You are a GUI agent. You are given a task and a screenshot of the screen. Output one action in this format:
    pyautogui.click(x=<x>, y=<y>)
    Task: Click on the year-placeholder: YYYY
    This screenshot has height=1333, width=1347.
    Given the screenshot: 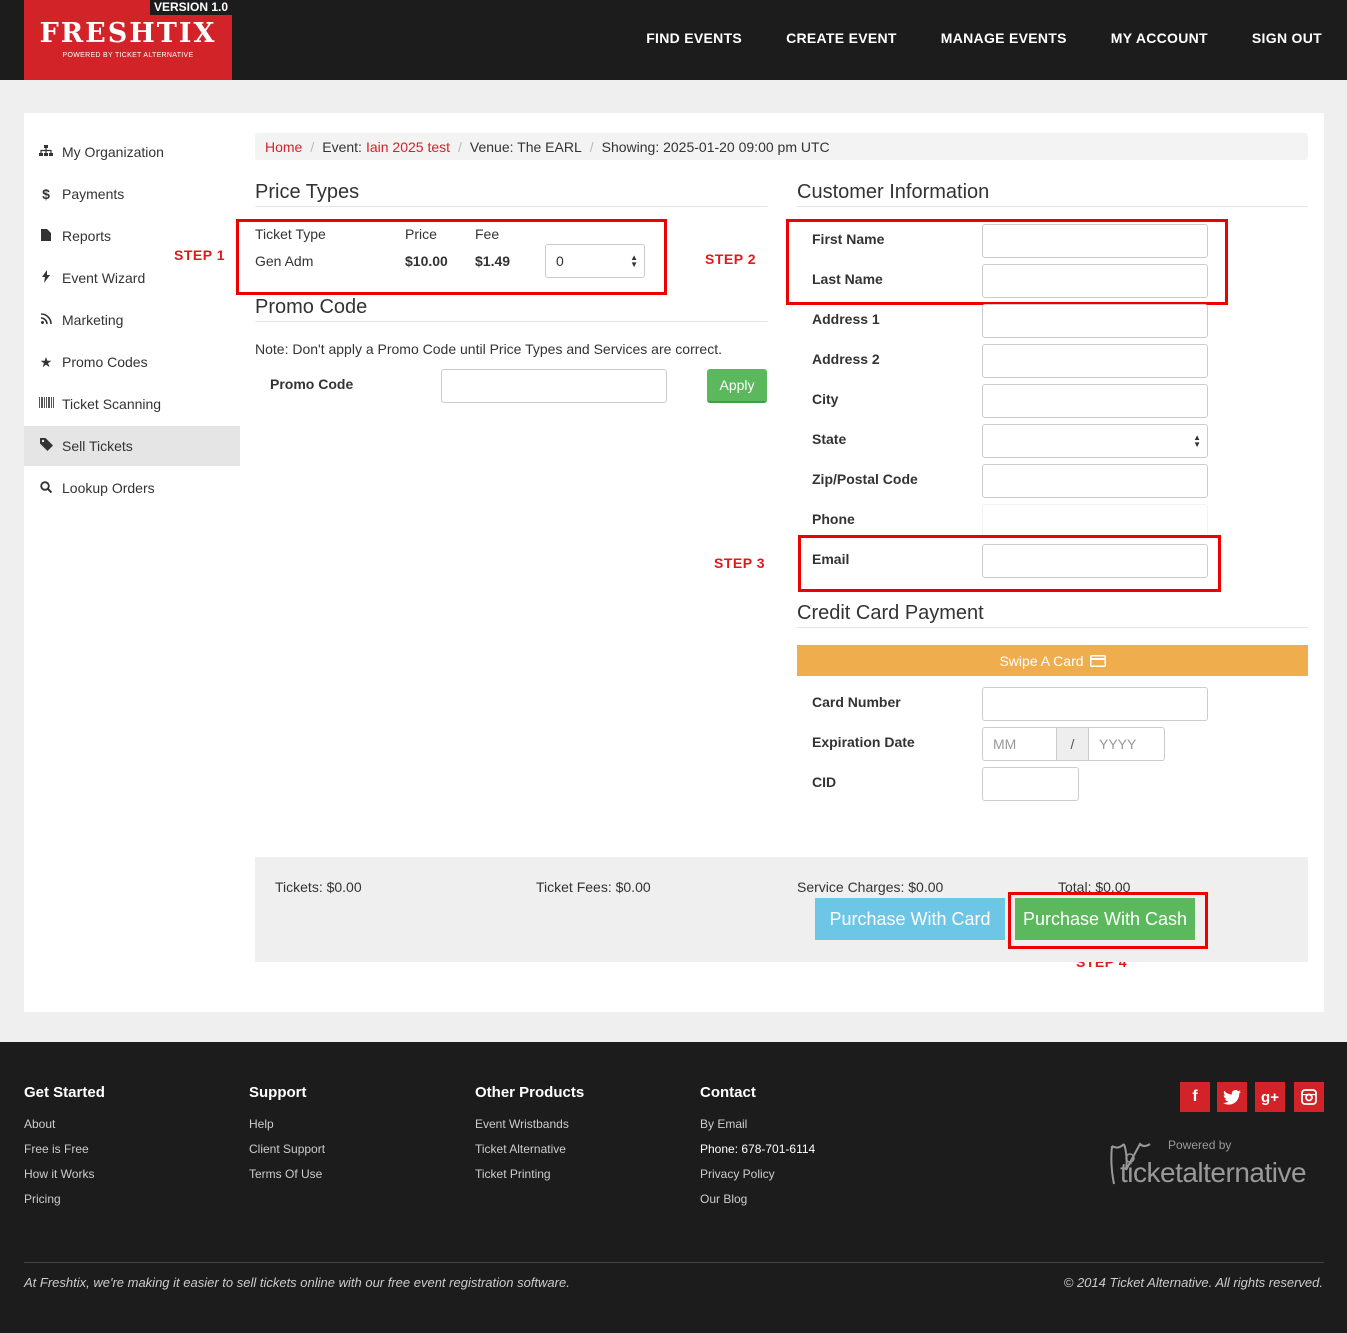 What is the action you would take?
    pyautogui.click(x=1118, y=744)
    